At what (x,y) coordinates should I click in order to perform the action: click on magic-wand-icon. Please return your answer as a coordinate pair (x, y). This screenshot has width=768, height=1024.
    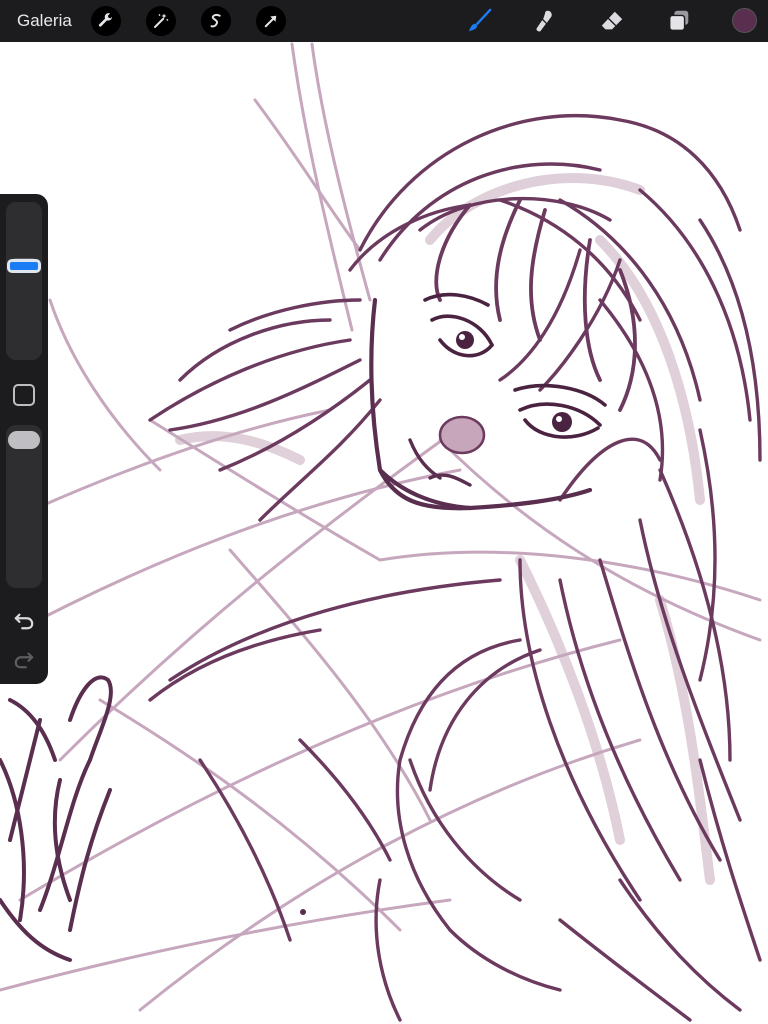
    Looking at the image, I should click on (161, 20).